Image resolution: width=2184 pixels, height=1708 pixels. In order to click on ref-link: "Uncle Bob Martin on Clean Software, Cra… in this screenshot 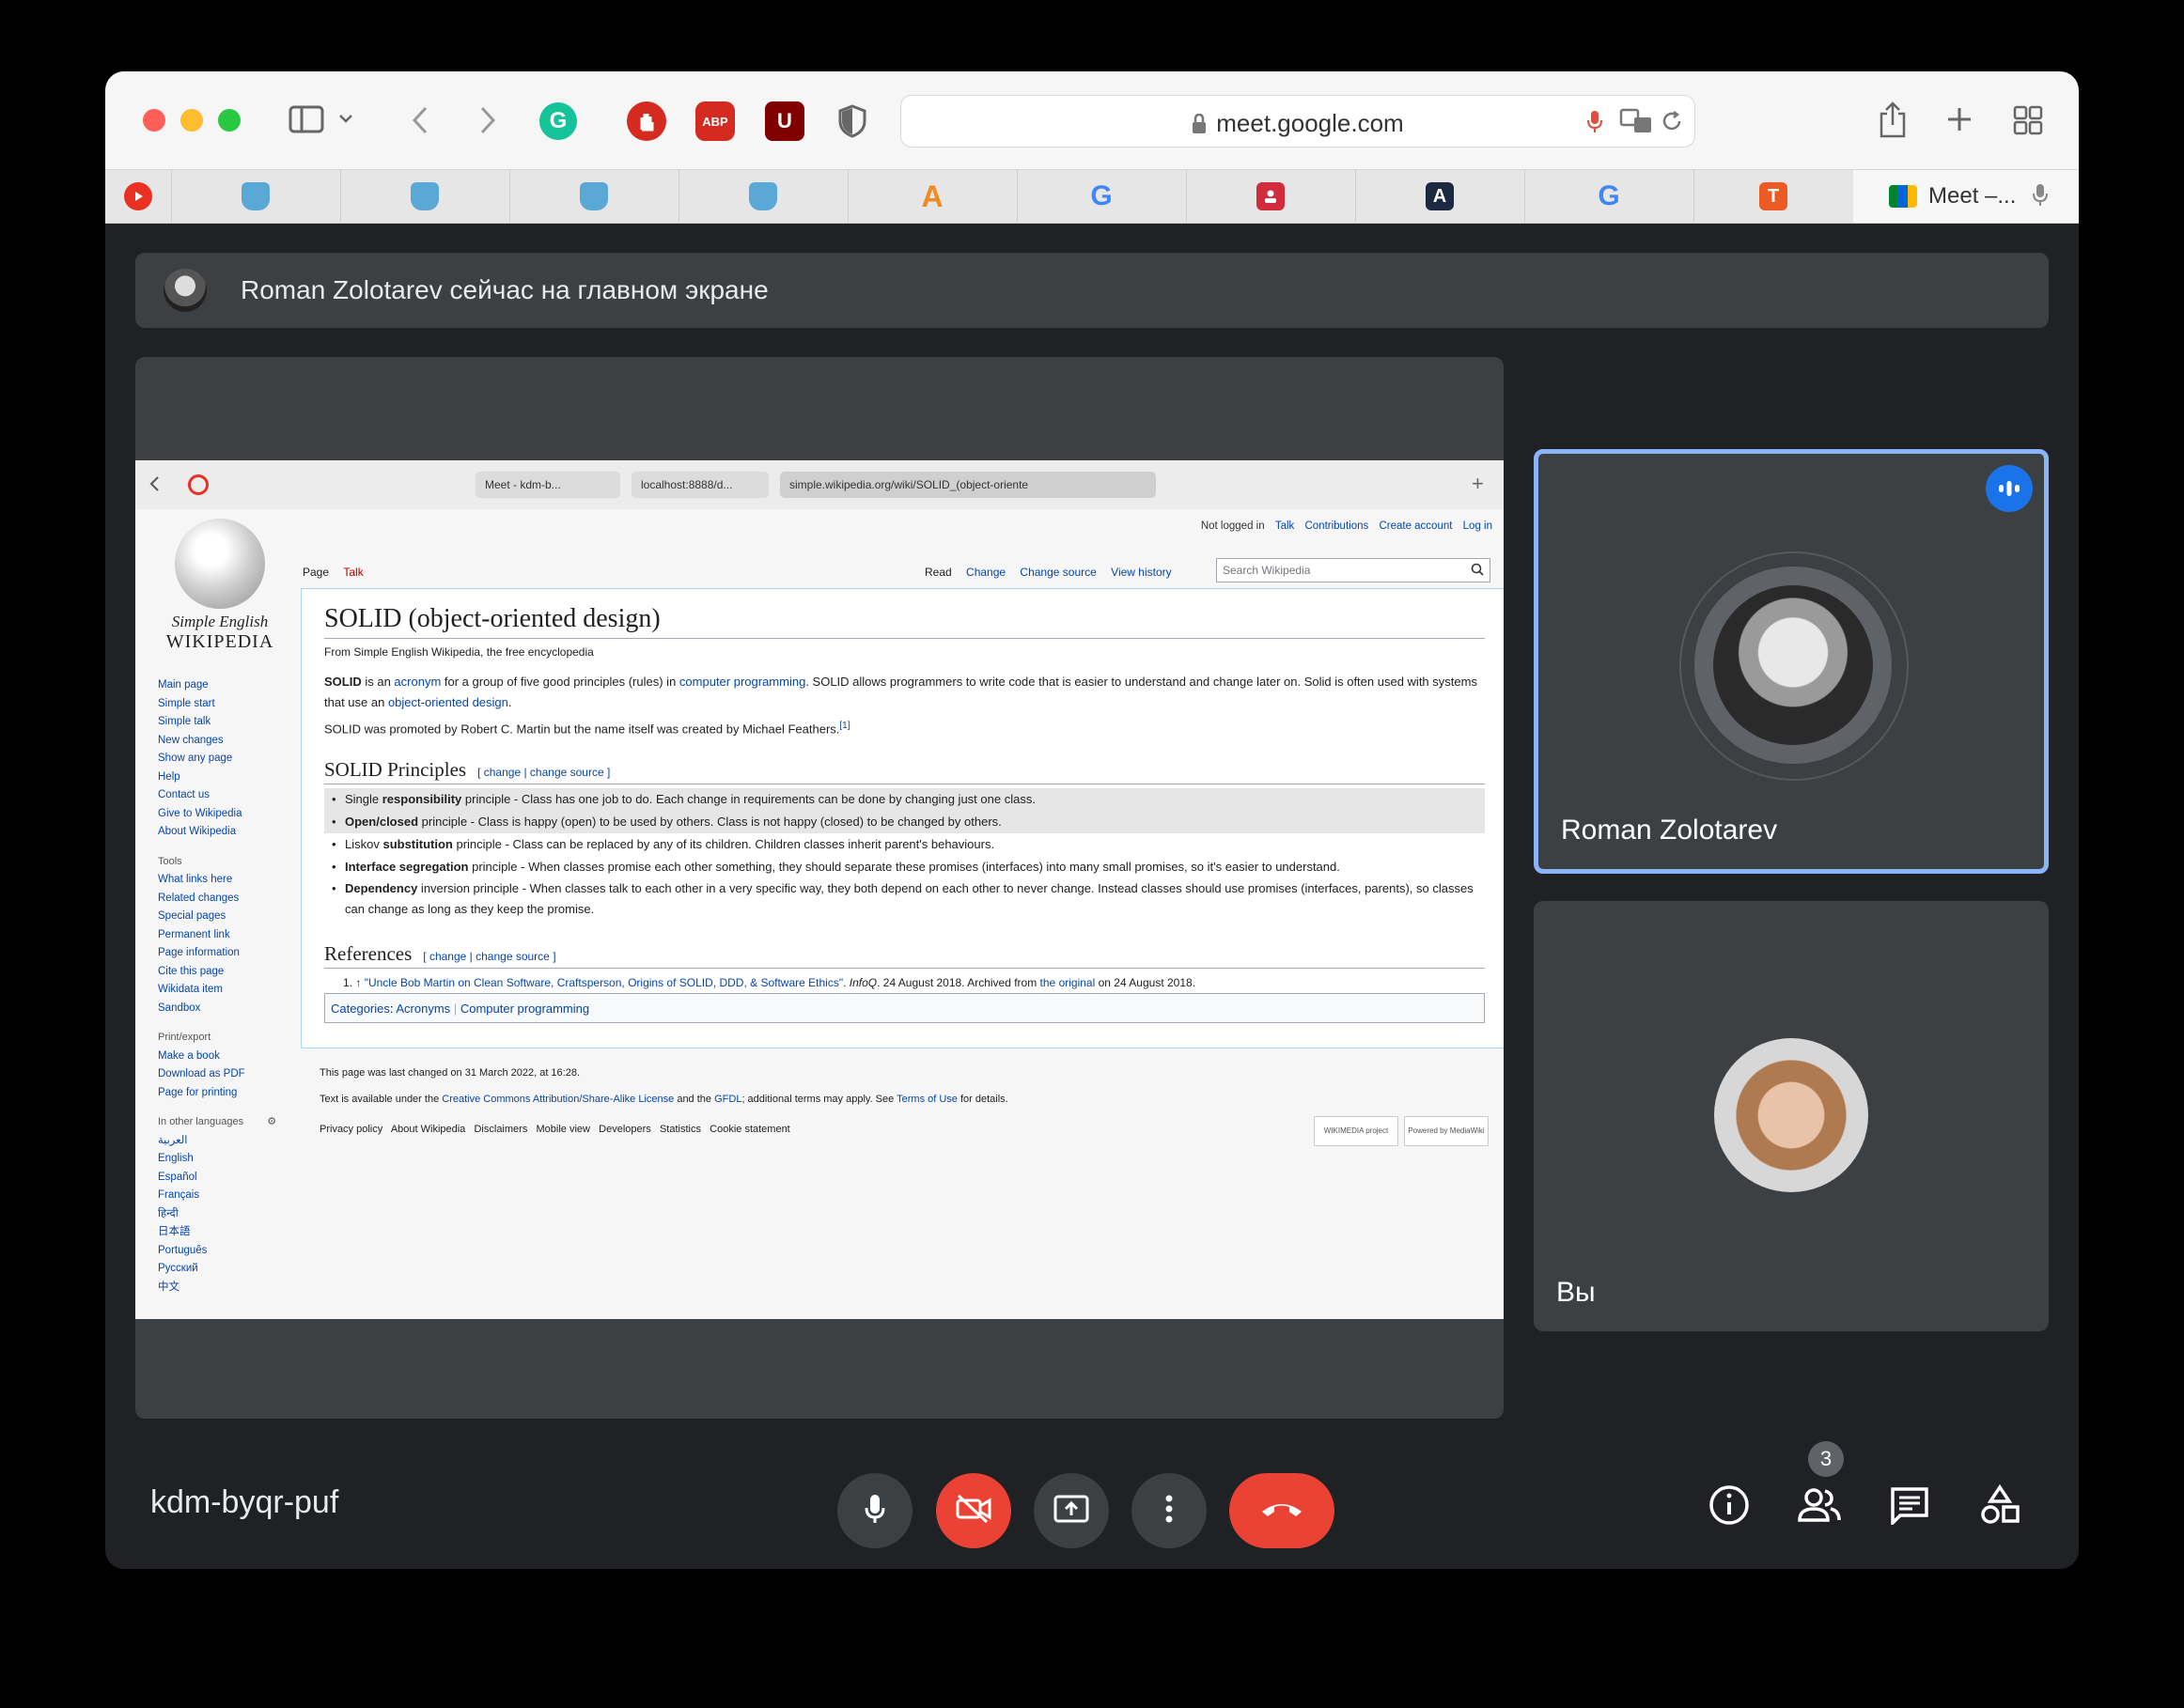, I will do `click(604, 982)`.